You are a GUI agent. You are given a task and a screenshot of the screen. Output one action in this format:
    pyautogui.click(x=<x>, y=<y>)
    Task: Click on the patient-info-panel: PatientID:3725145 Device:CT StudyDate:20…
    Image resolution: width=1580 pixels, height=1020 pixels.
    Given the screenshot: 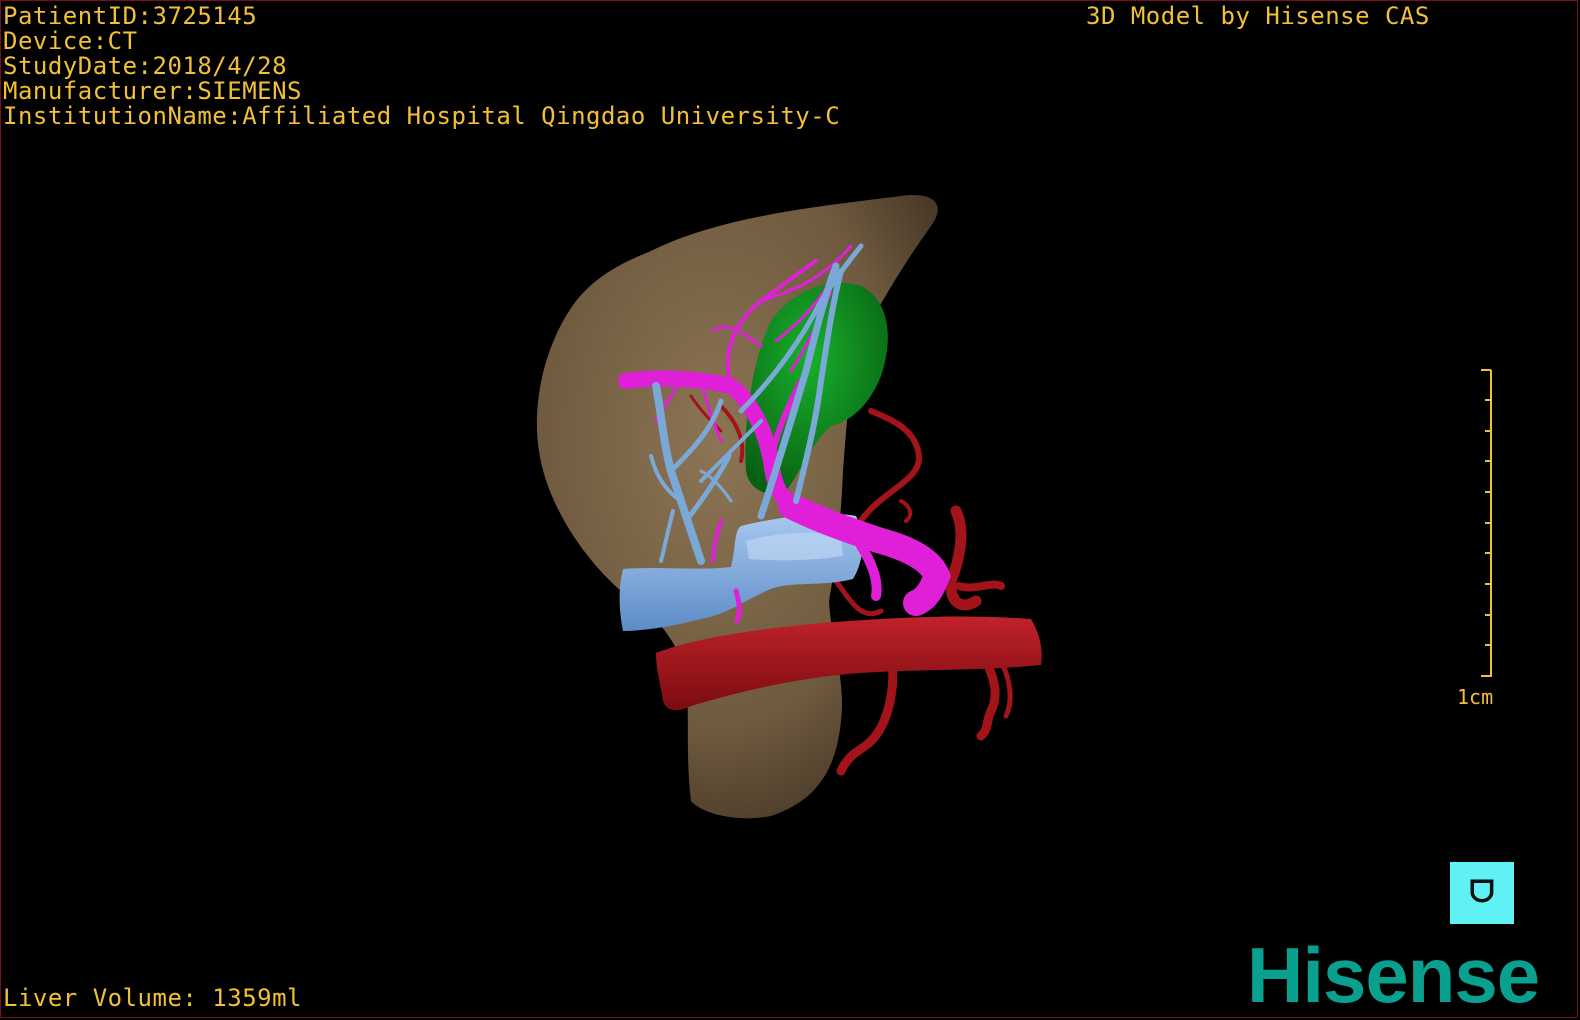 What is the action you would take?
    pyautogui.click(x=421, y=66)
    